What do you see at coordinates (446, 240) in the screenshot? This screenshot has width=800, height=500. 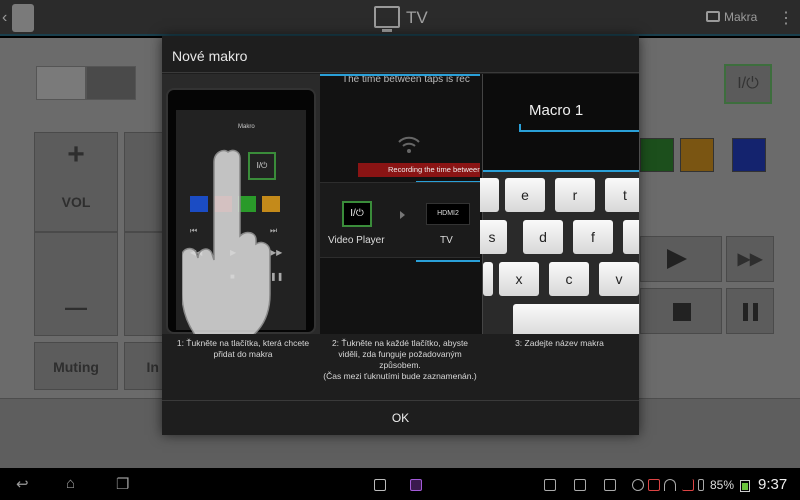 I see `tv-label: TV` at bounding box center [446, 240].